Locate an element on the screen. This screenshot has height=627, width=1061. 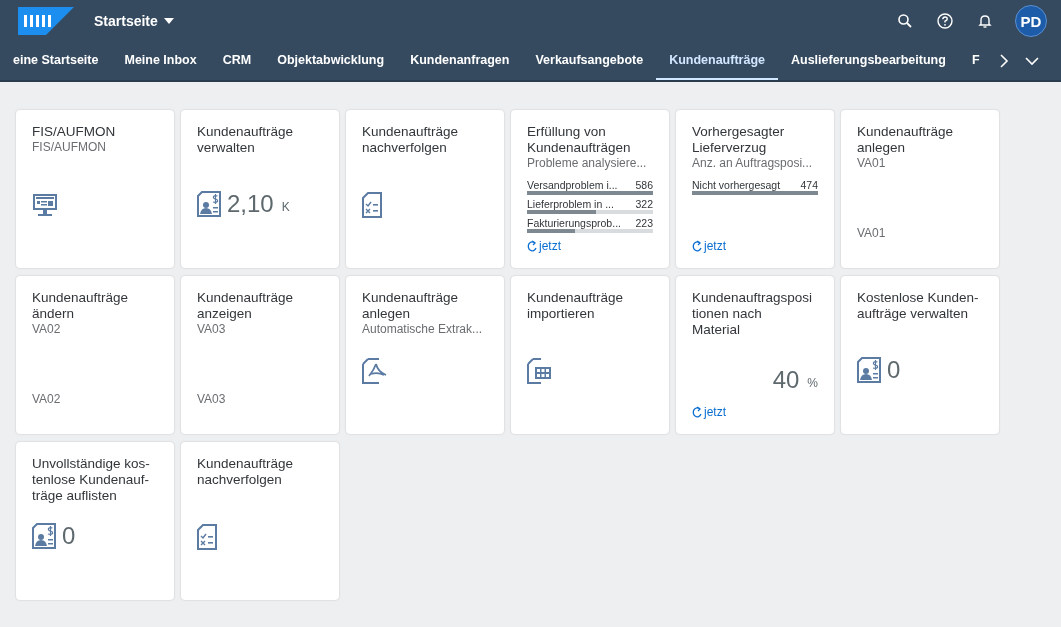
bar-value: 474 is located at coordinates (809, 185).